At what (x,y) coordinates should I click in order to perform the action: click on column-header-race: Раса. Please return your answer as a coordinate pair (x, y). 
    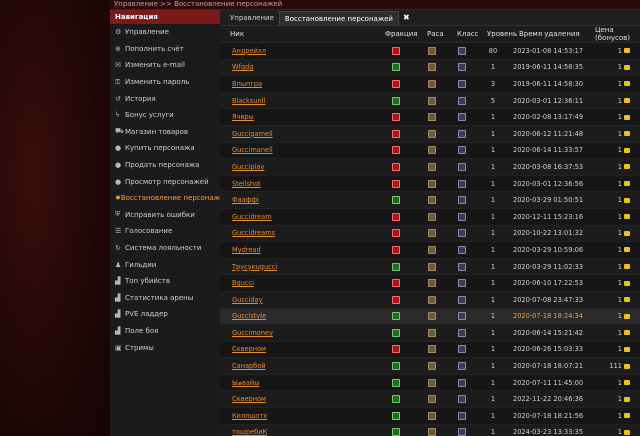
    Looking at the image, I should click on (432, 34).